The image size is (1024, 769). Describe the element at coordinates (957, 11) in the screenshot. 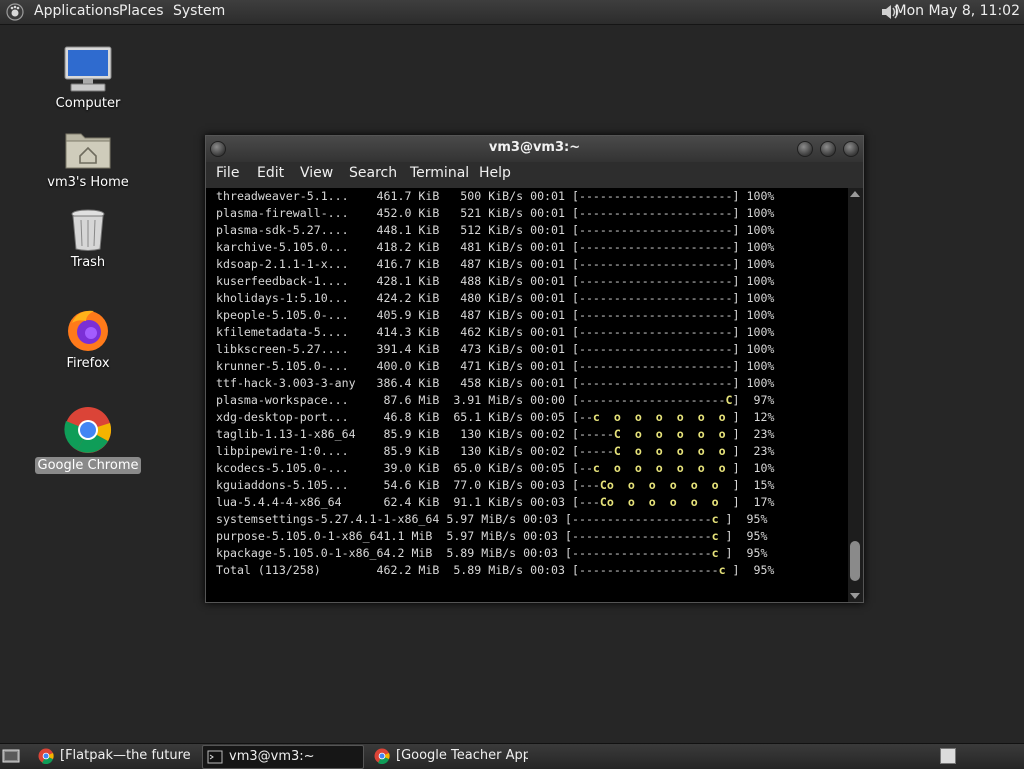

I see `clock: Mon May 8, 11:02` at that location.